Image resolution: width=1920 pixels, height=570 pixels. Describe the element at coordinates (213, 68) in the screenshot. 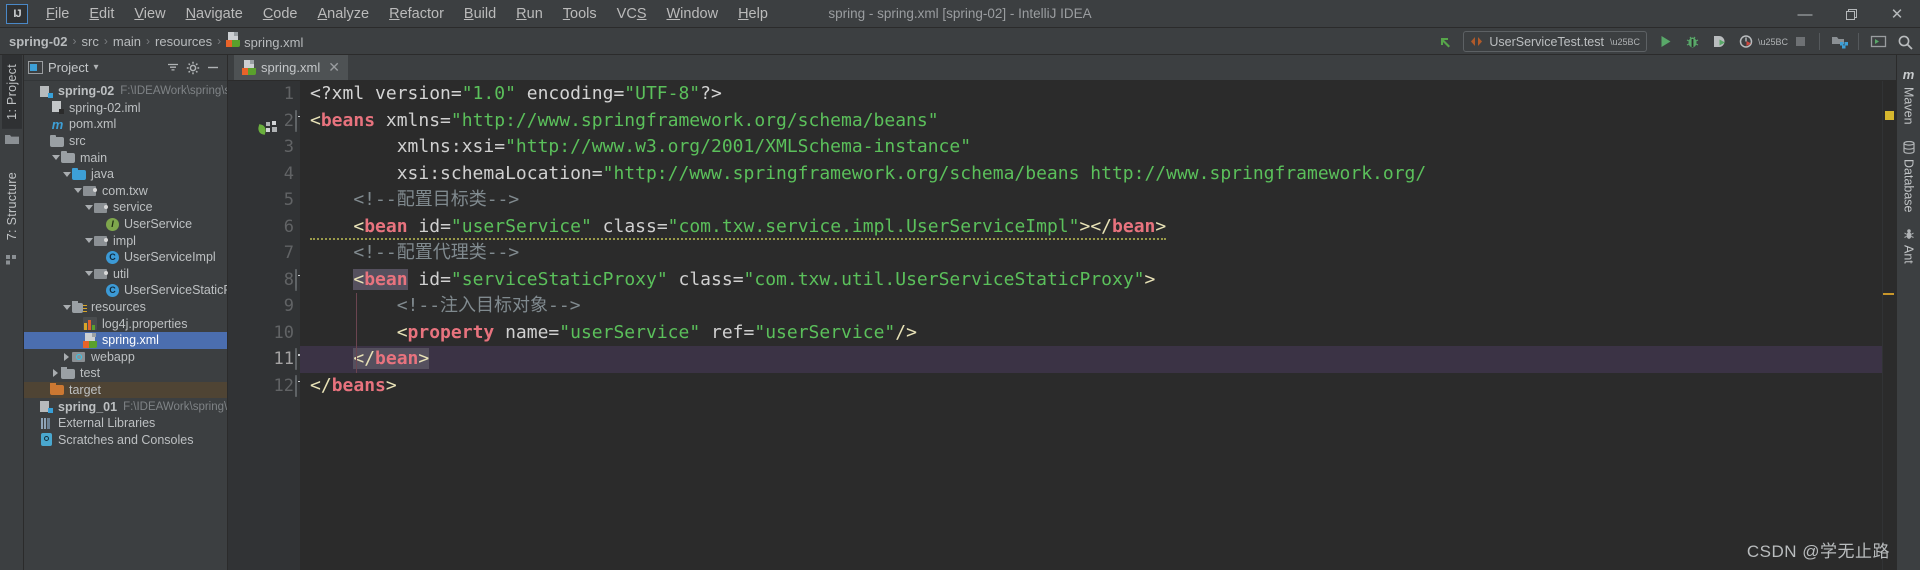

I see `hide-panel-button` at that location.